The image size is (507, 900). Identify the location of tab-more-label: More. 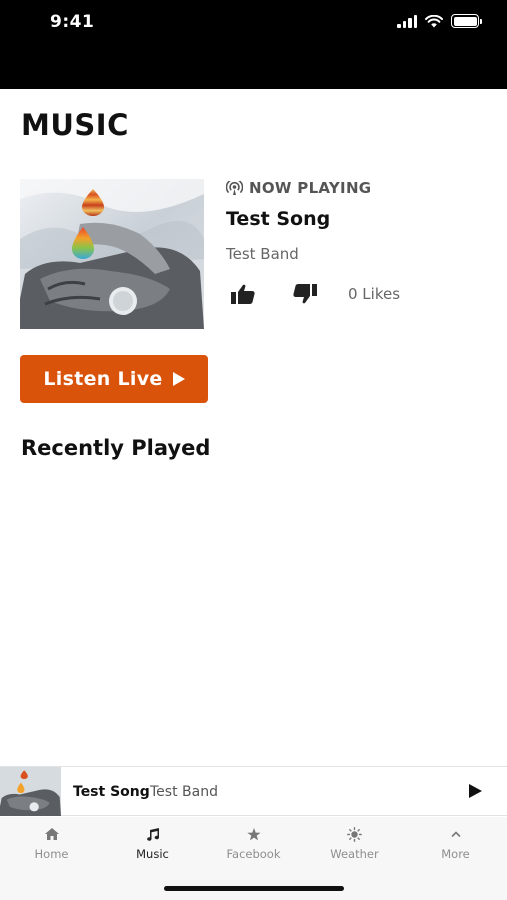
(455, 854).